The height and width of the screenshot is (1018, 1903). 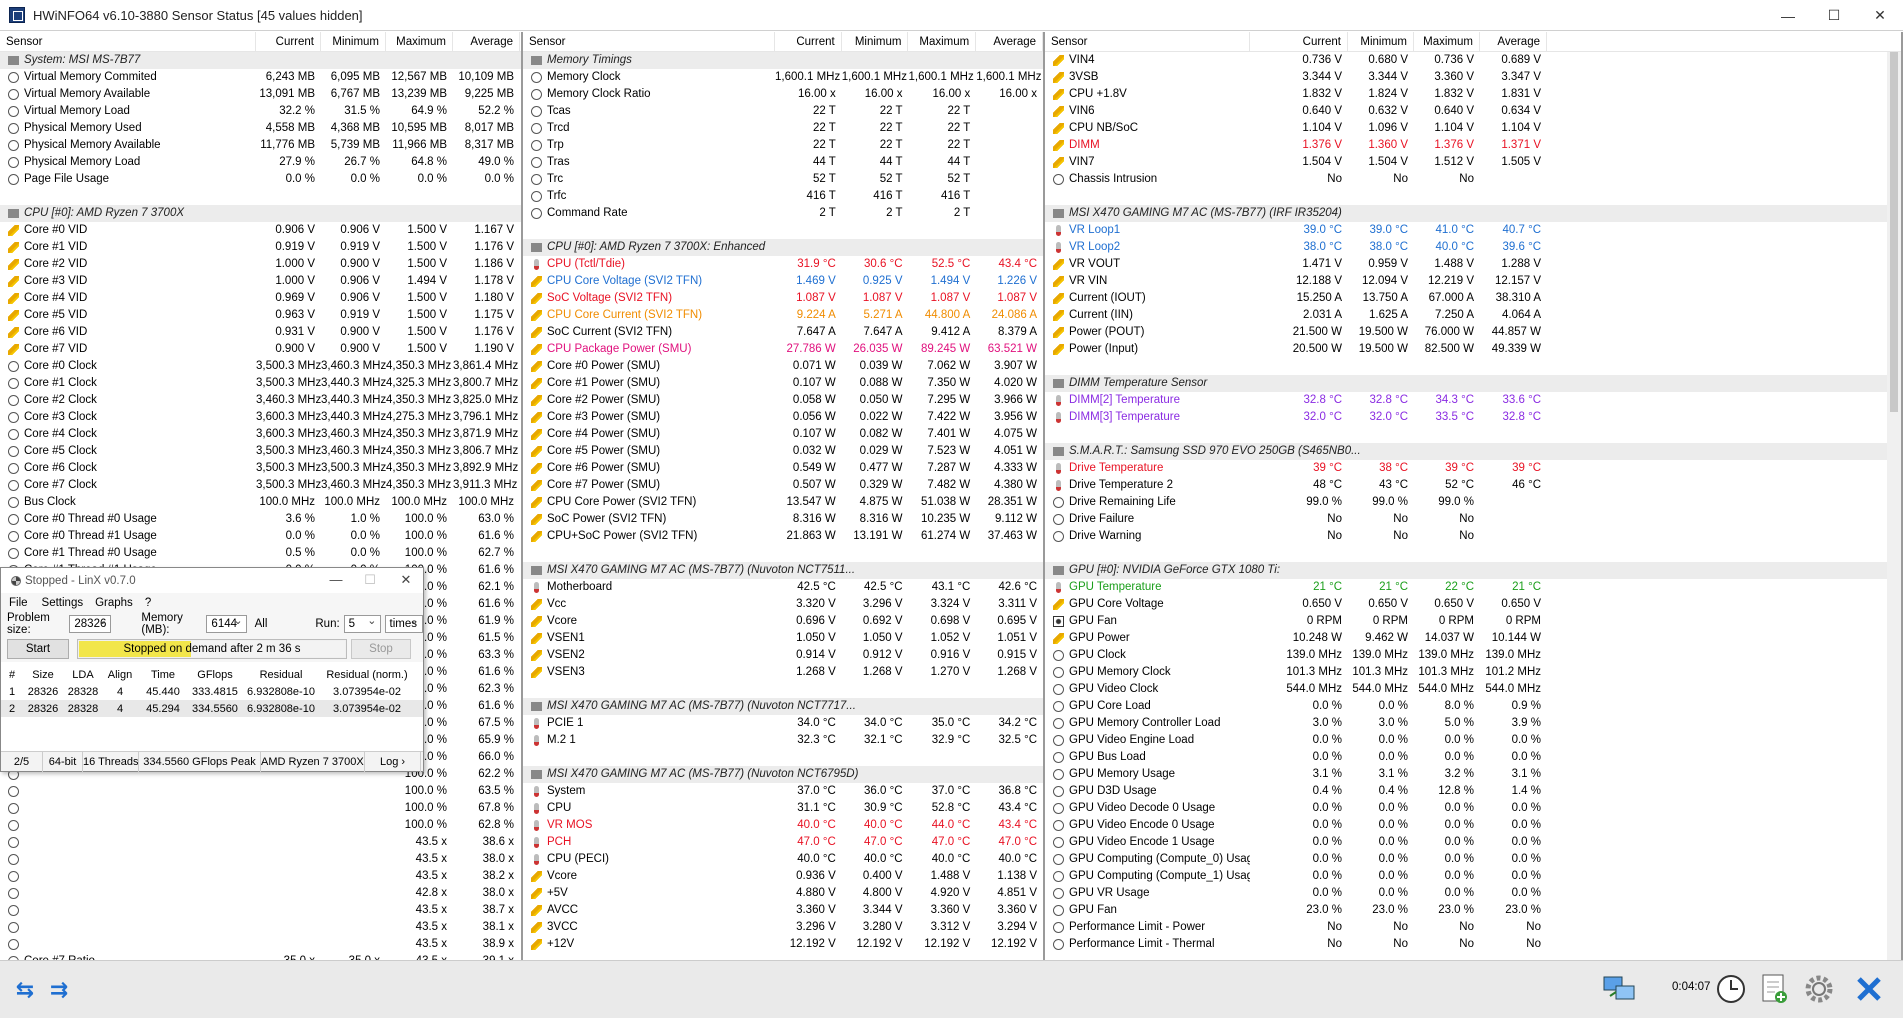 What do you see at coordinates (260, 876) in the screenshot?
I see `sensor-row: 43.5 x 38.2 x` at bounding box center [260, 876].